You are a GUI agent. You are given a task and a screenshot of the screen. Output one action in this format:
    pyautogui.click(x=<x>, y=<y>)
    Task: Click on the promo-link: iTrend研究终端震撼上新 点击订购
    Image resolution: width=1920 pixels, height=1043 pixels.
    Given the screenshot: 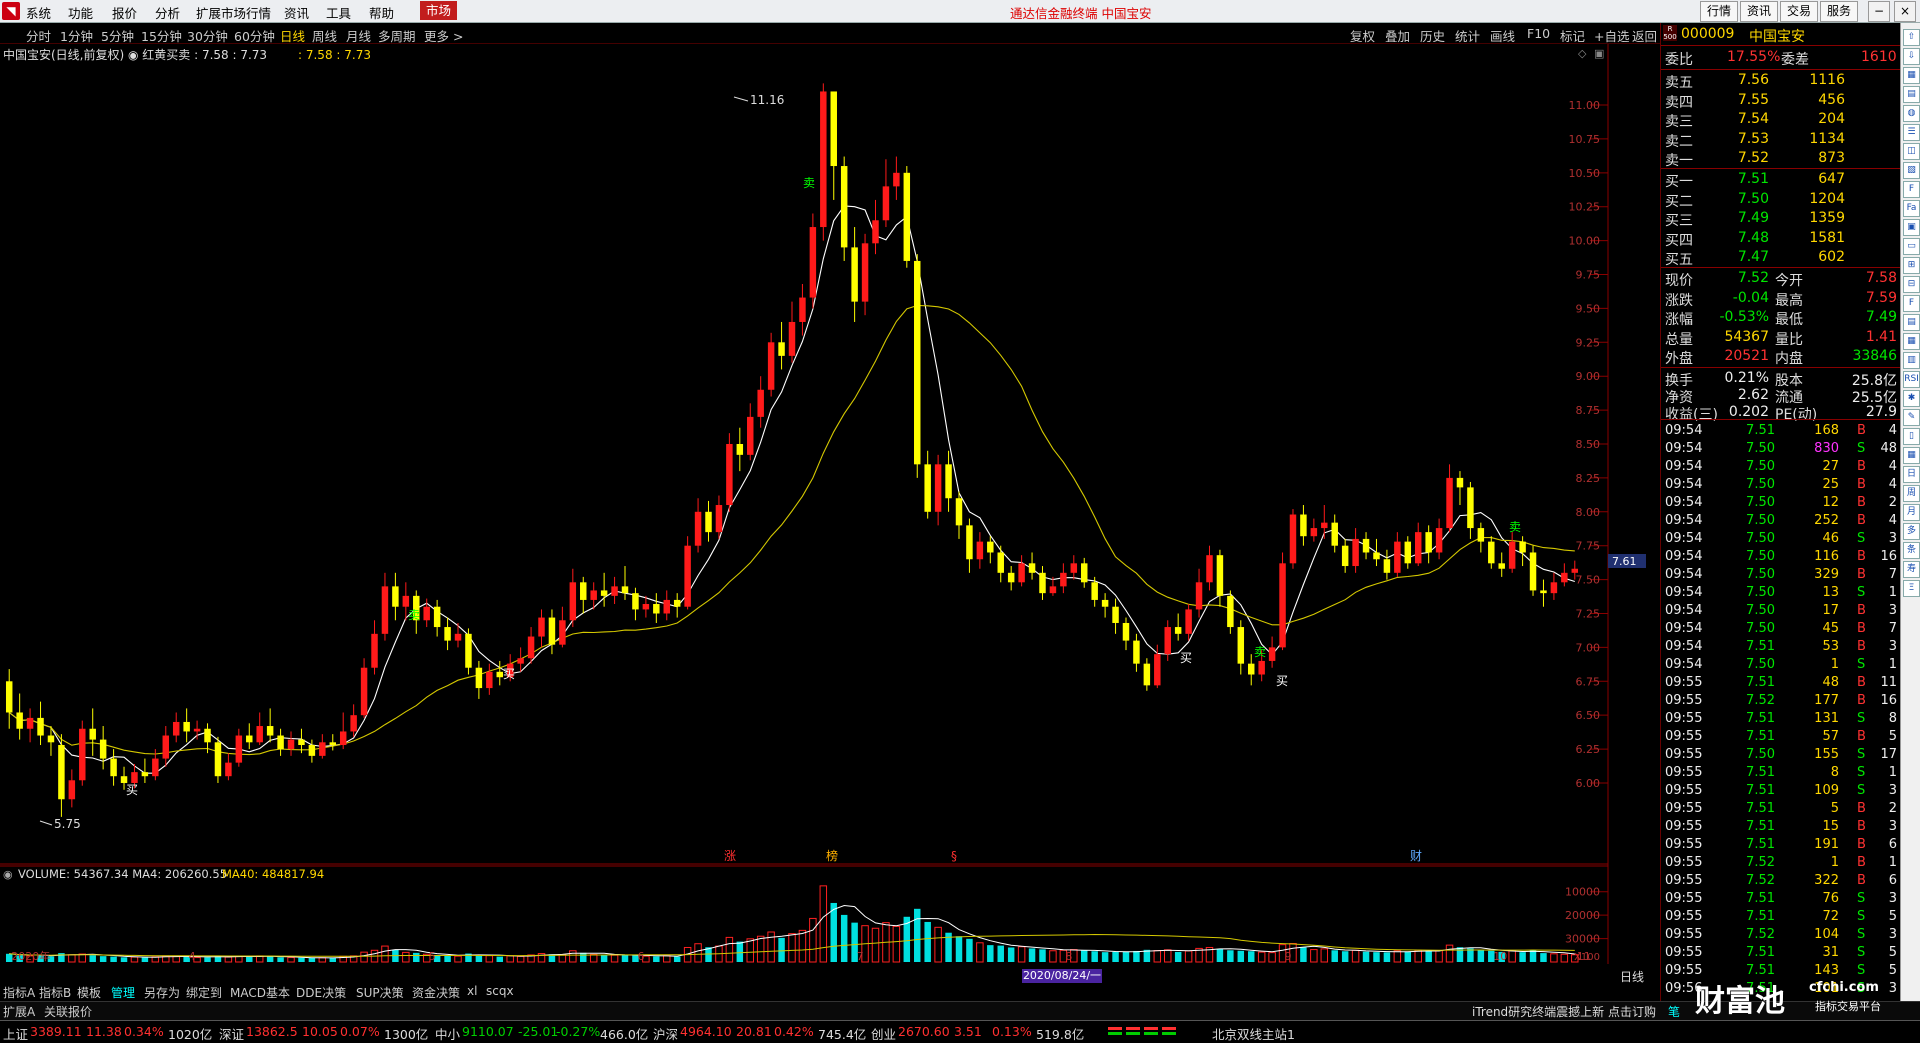 What is the action you would take?
    pyautogui.click(x=1564, y=1011)
    